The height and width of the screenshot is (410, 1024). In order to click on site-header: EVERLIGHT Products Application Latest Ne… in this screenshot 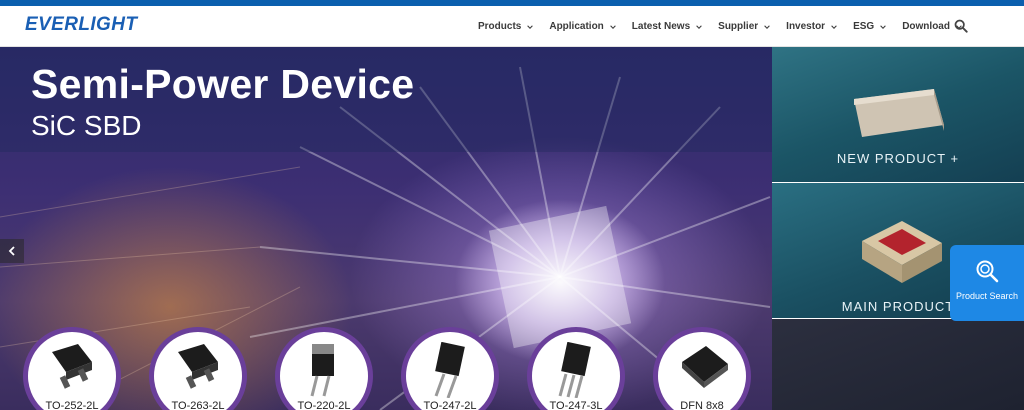, I will do `click(512, 26)`.